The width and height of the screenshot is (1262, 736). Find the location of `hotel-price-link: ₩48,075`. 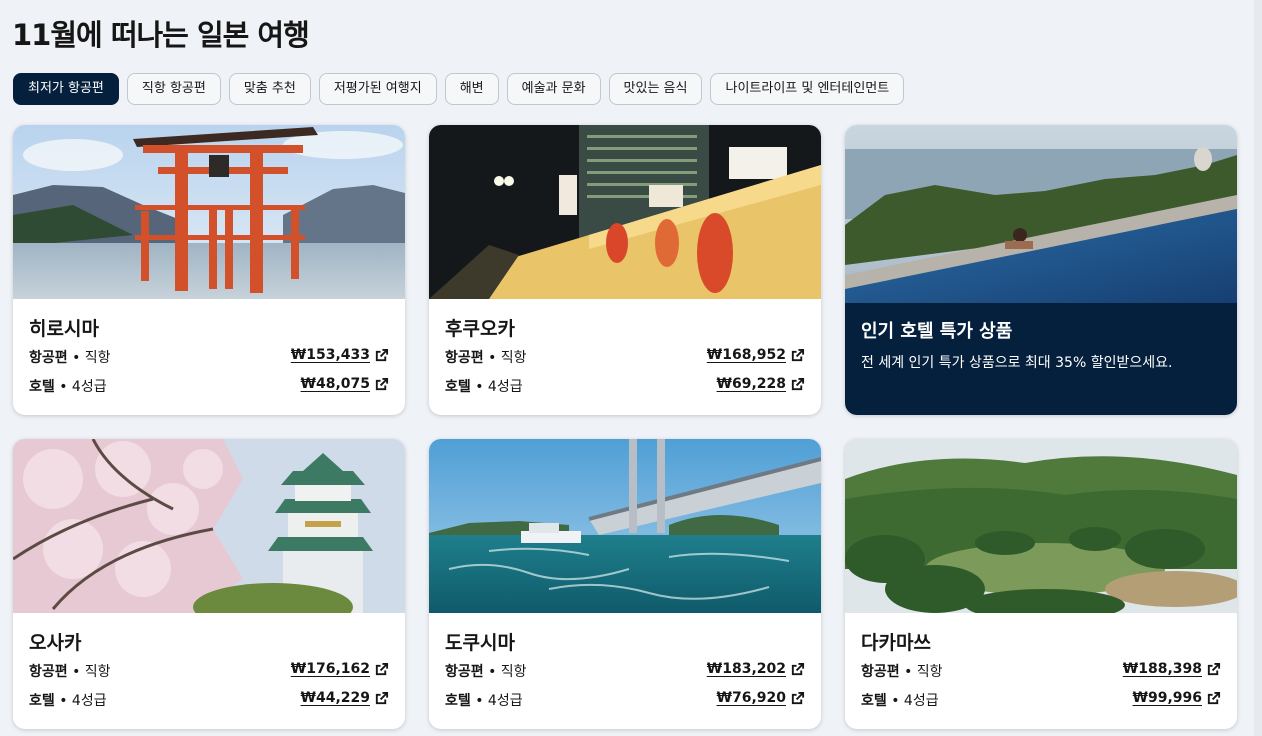

hotel-price-link: ₩48,075 is located at coordinates (345, 384).